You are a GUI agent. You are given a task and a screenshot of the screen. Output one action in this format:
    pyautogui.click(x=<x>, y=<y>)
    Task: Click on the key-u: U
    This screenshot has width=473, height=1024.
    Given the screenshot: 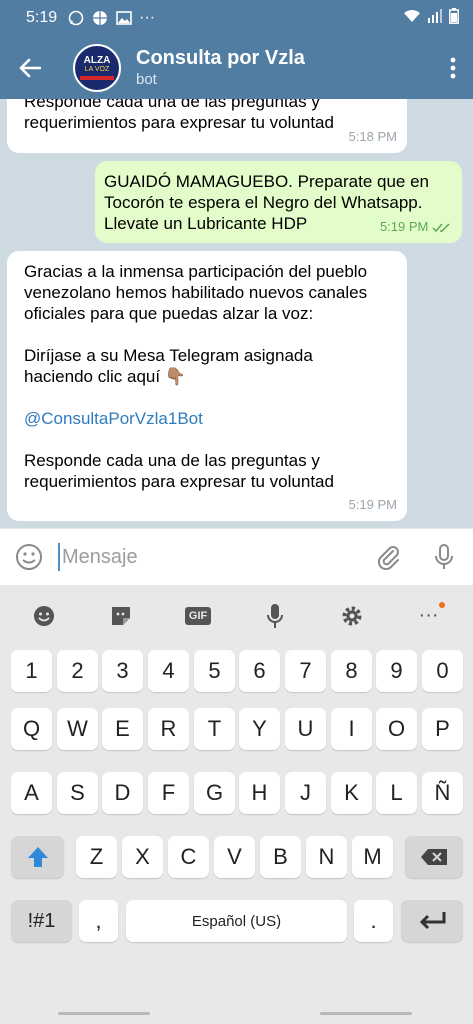 What is the action you would take?
    pyautogui.click(x=305, y=729)
    